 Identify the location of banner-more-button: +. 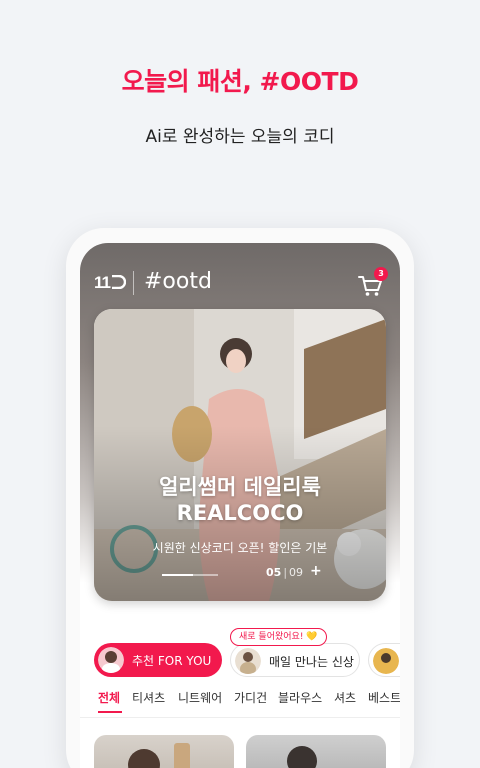
(316, 571).